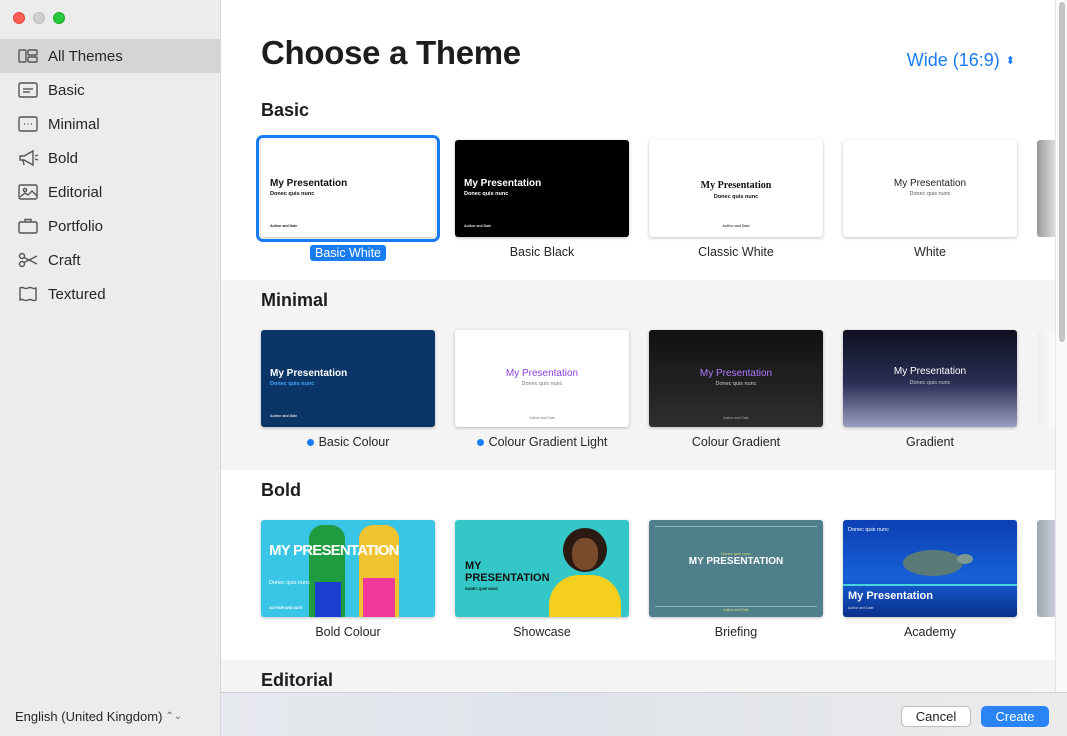 Image resolution: width=1067 pixels, height=736 pixels. I want to click on section-editorial: Editorial, so click(638, 676).